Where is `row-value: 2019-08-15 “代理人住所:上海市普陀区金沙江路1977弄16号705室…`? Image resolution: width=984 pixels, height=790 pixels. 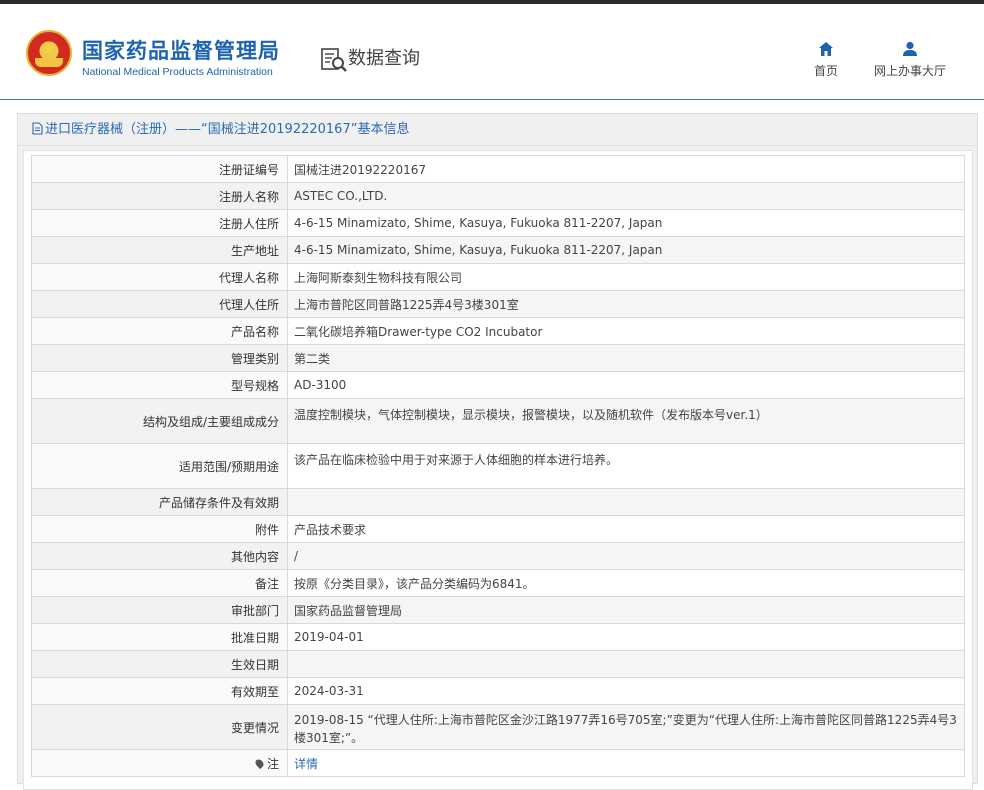
row-value: 2019-08-15 “代理人住所:上海市普陀区金沙江路1977弄16号705室… is located at coordinates (626, 727).